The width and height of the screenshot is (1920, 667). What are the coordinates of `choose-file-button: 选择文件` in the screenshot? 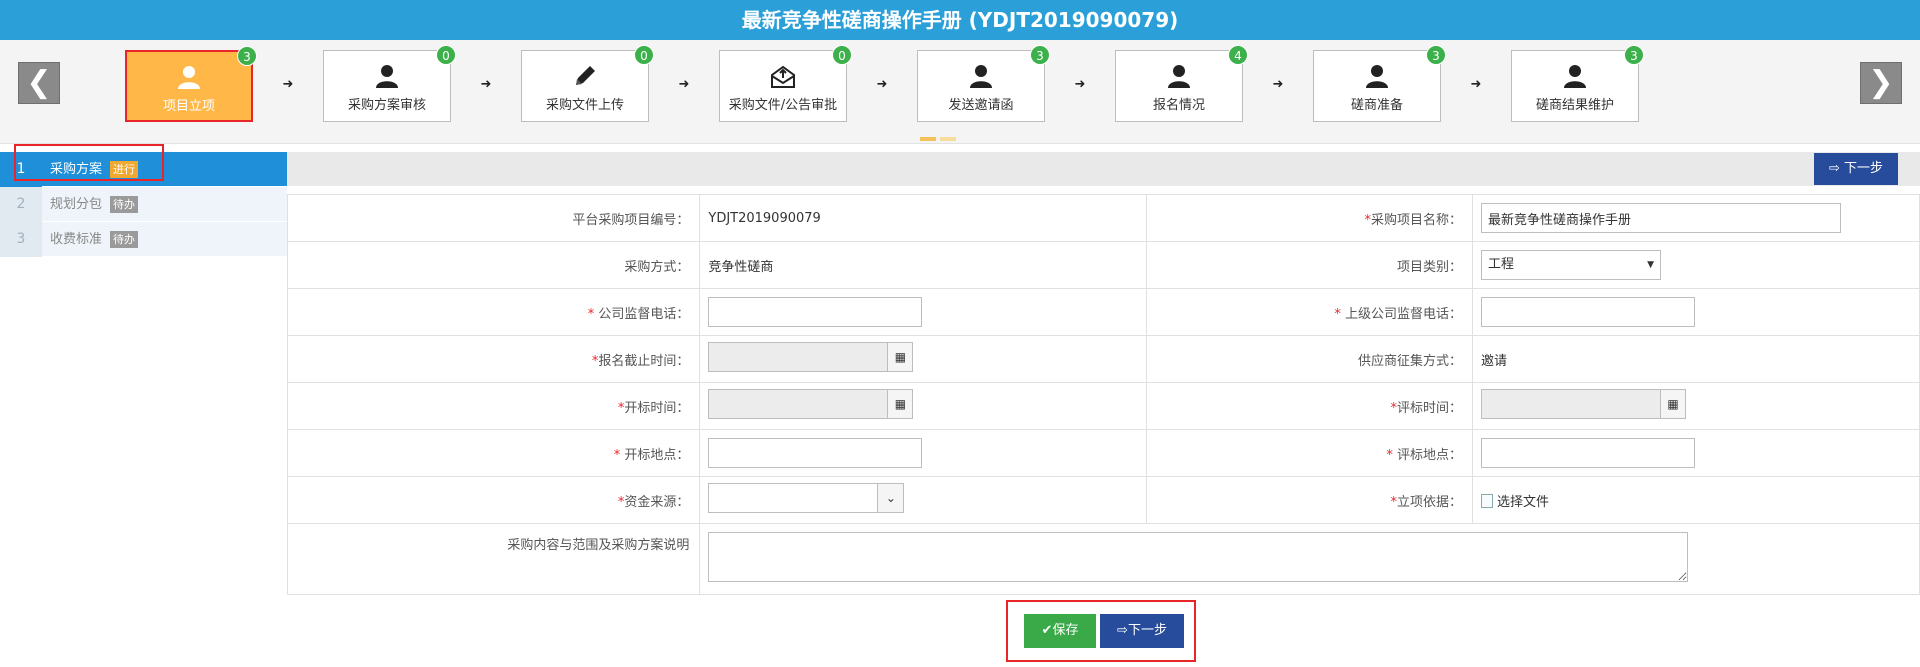 It's located at (1515, 501).